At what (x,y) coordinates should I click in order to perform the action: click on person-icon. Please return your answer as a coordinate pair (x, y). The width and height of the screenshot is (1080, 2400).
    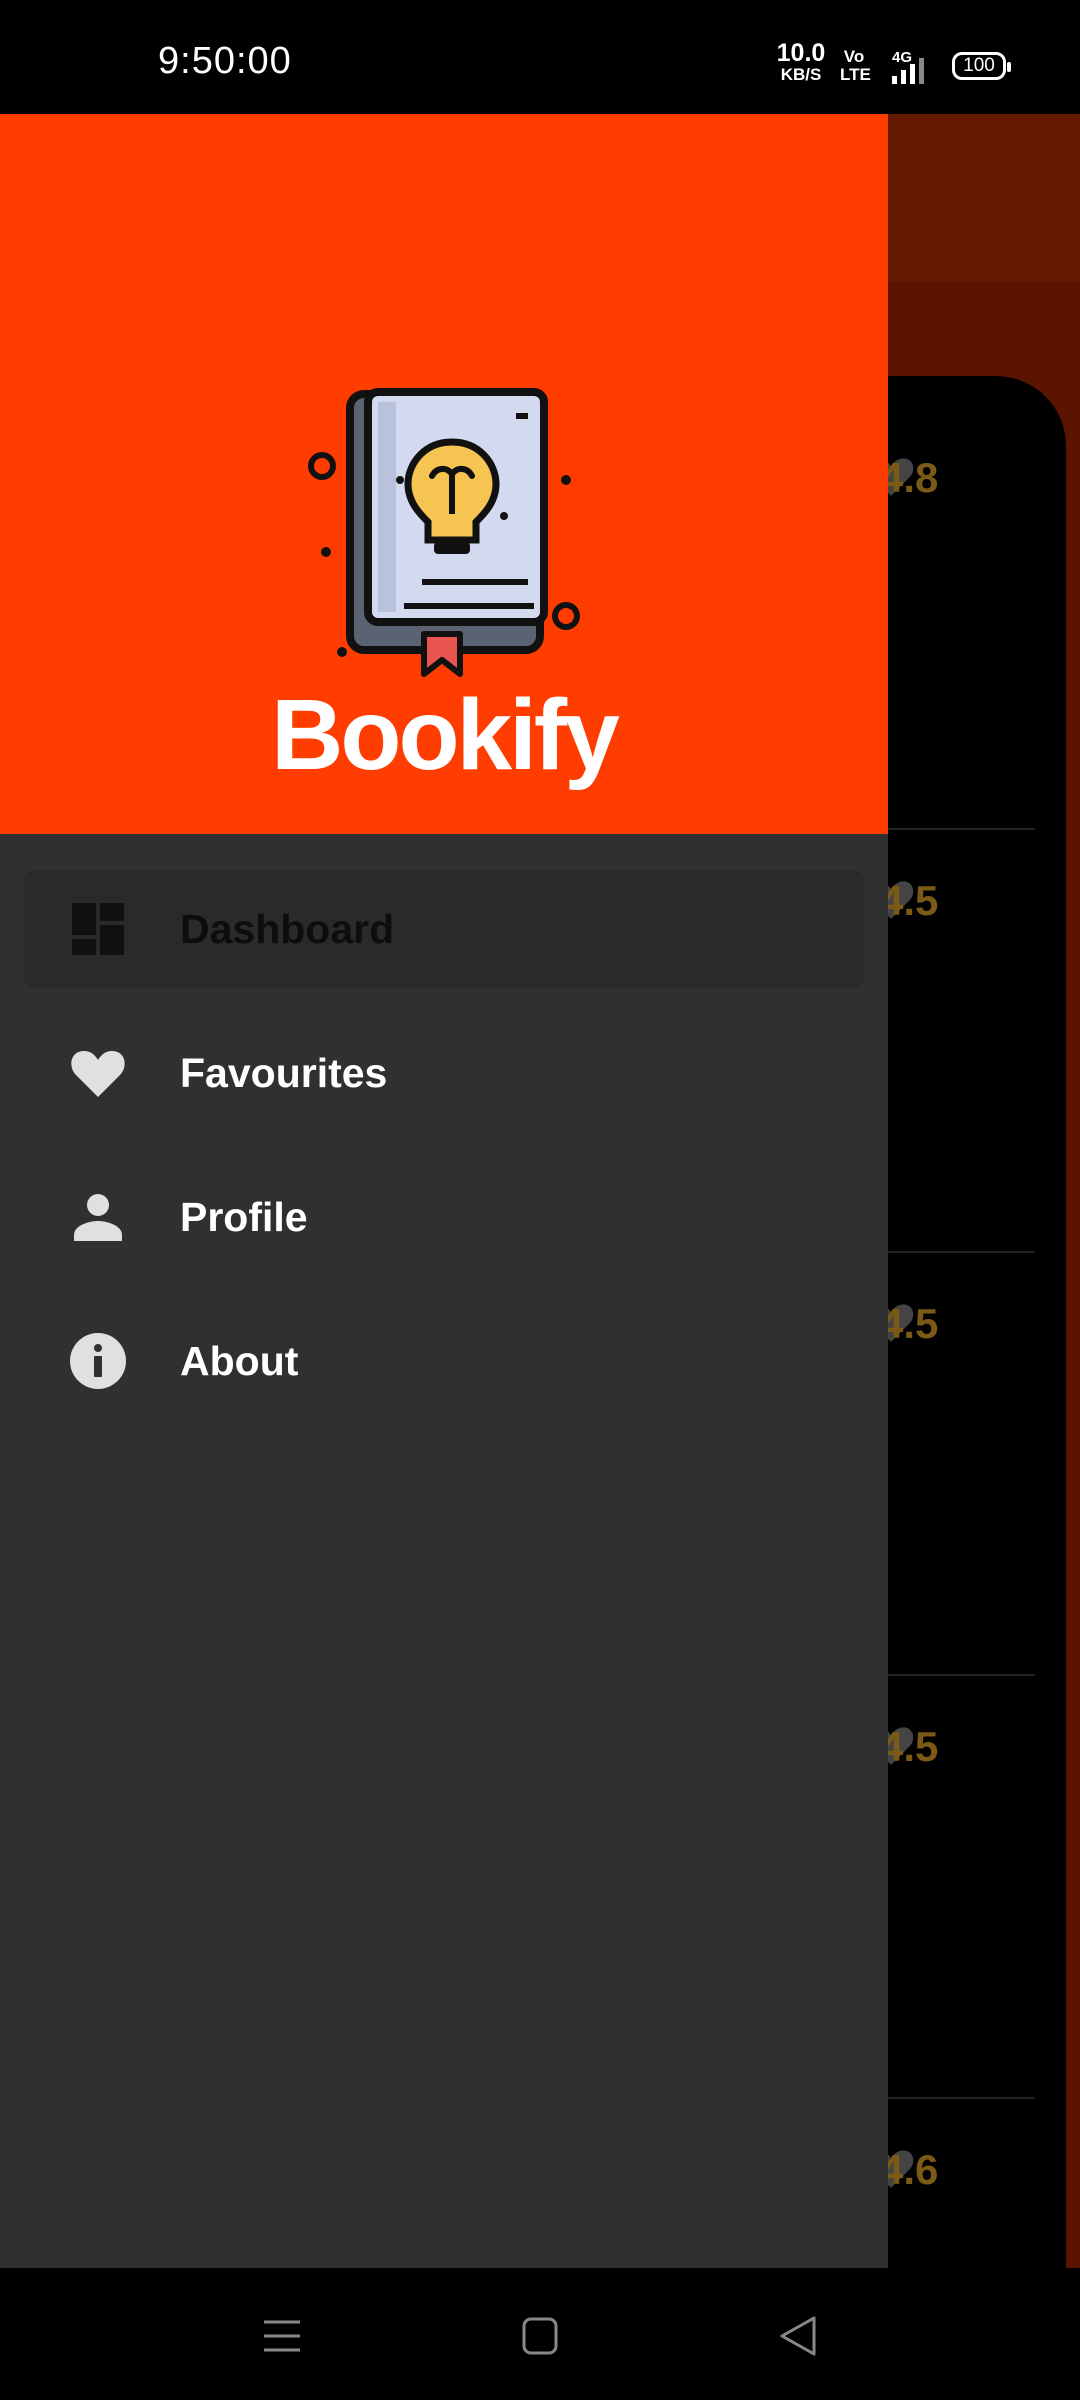
    Looking at the image, I should click on (98, 1217).